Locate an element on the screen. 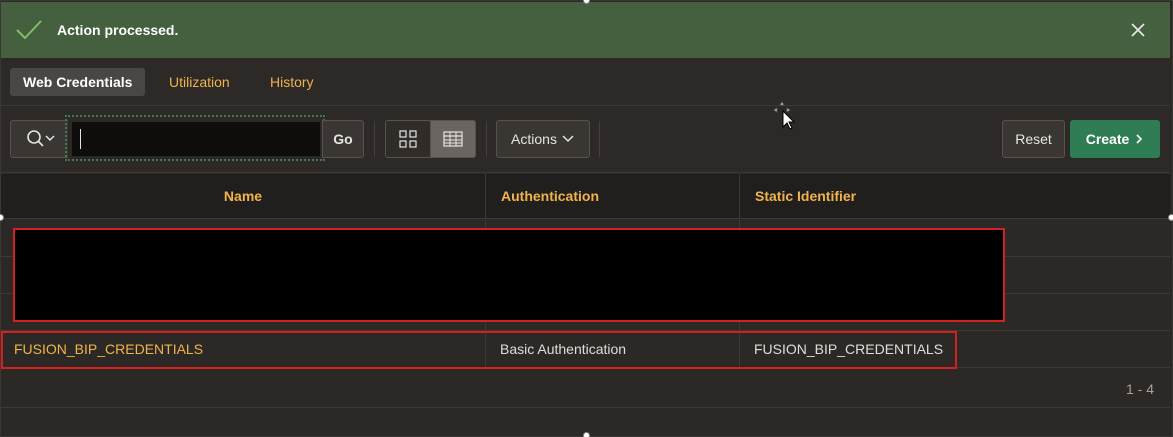  icon-view-button is located at coordinates (408, 139).